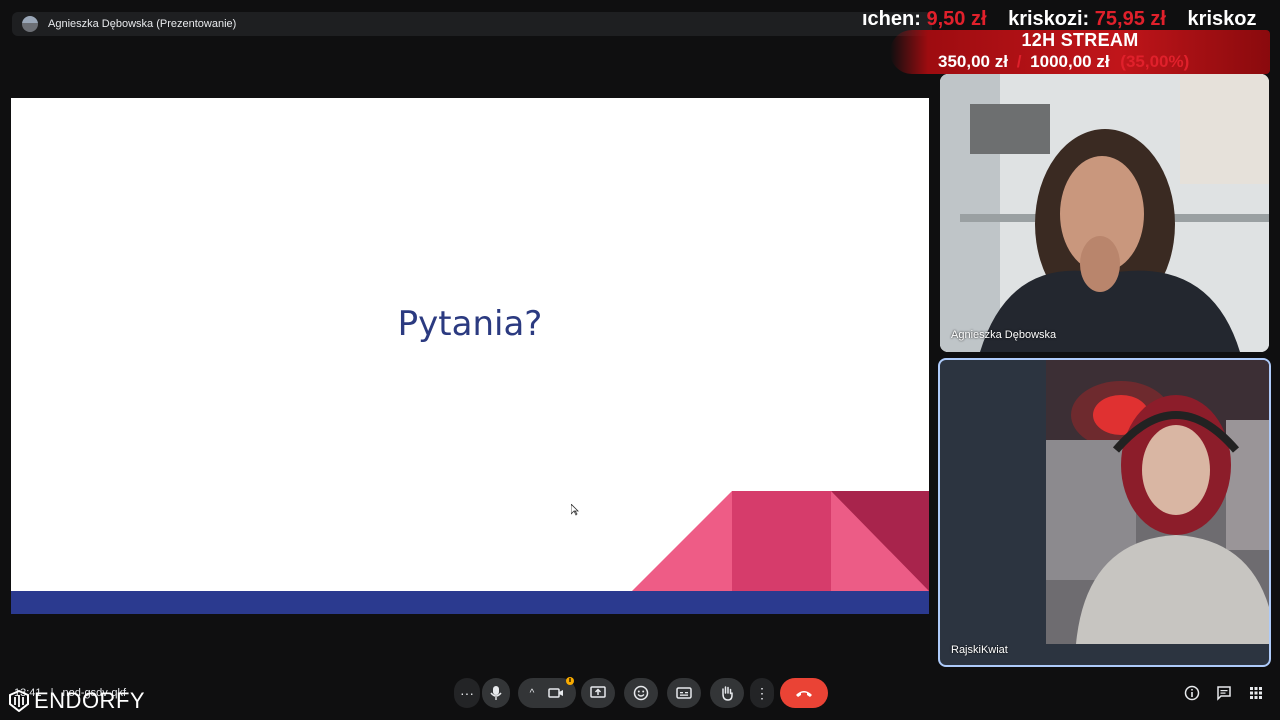 The width and height of the screenshot is (1280, 720). I want to click on ticker-donation-amount: 75,95 zł, so click(1130, 19).